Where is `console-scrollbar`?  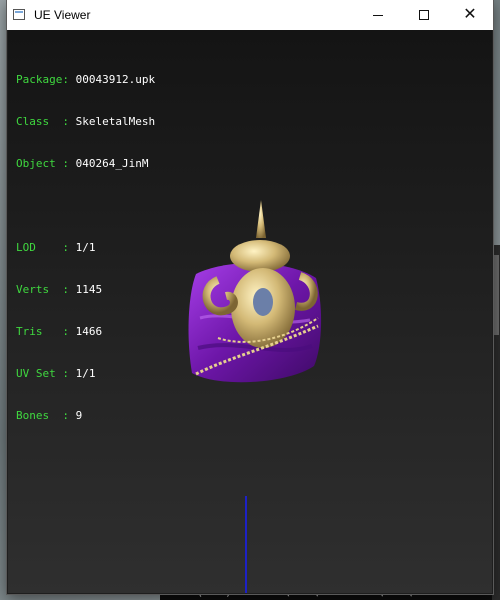
console-scrollbar is located at coordinates (496, 422).